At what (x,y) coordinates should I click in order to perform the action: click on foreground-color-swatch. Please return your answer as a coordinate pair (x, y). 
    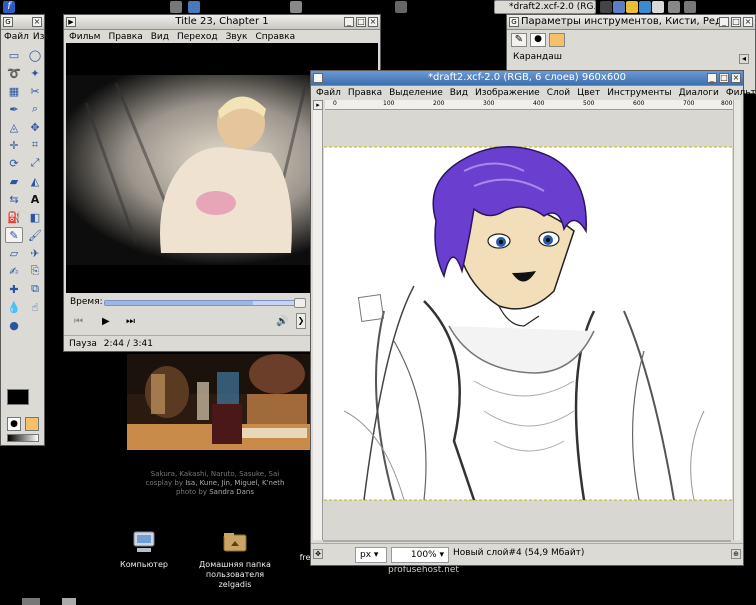
    Looking at the image, I should click on (18, 397).